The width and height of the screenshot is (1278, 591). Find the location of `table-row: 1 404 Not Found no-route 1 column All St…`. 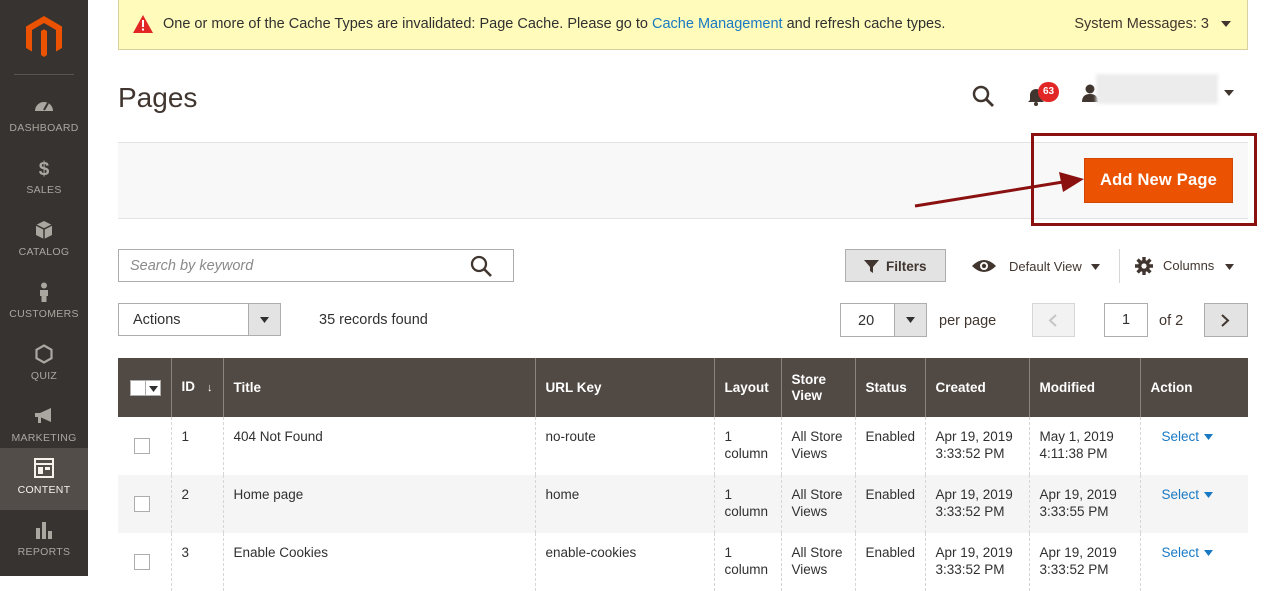

table-row: 1 404 Not Found no-route 1 column All St… is located at coordinates (683, 446).